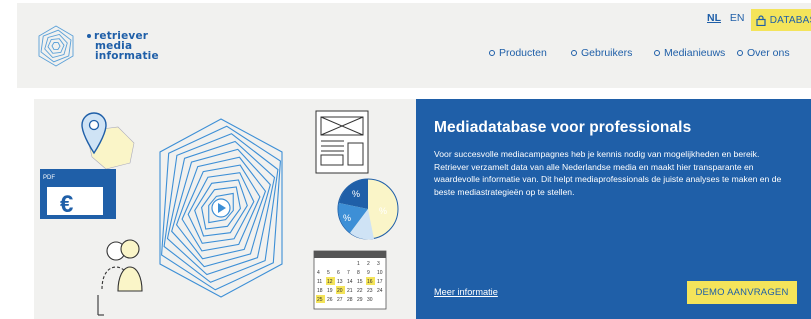 The image size is (811, 319). Describe the element at coordinates (466, 292) in the screenshot. I see `more-info-link: Meer informatie` at that location.